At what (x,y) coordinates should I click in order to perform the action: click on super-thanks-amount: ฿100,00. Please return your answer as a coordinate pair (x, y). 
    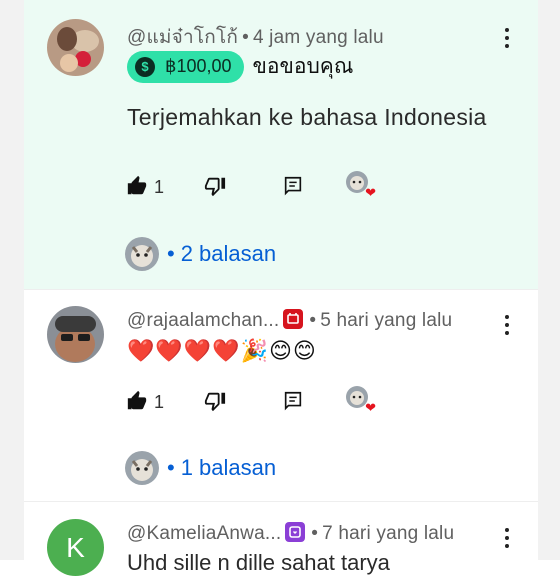
    Looking at the image, I should click on (198, 66).